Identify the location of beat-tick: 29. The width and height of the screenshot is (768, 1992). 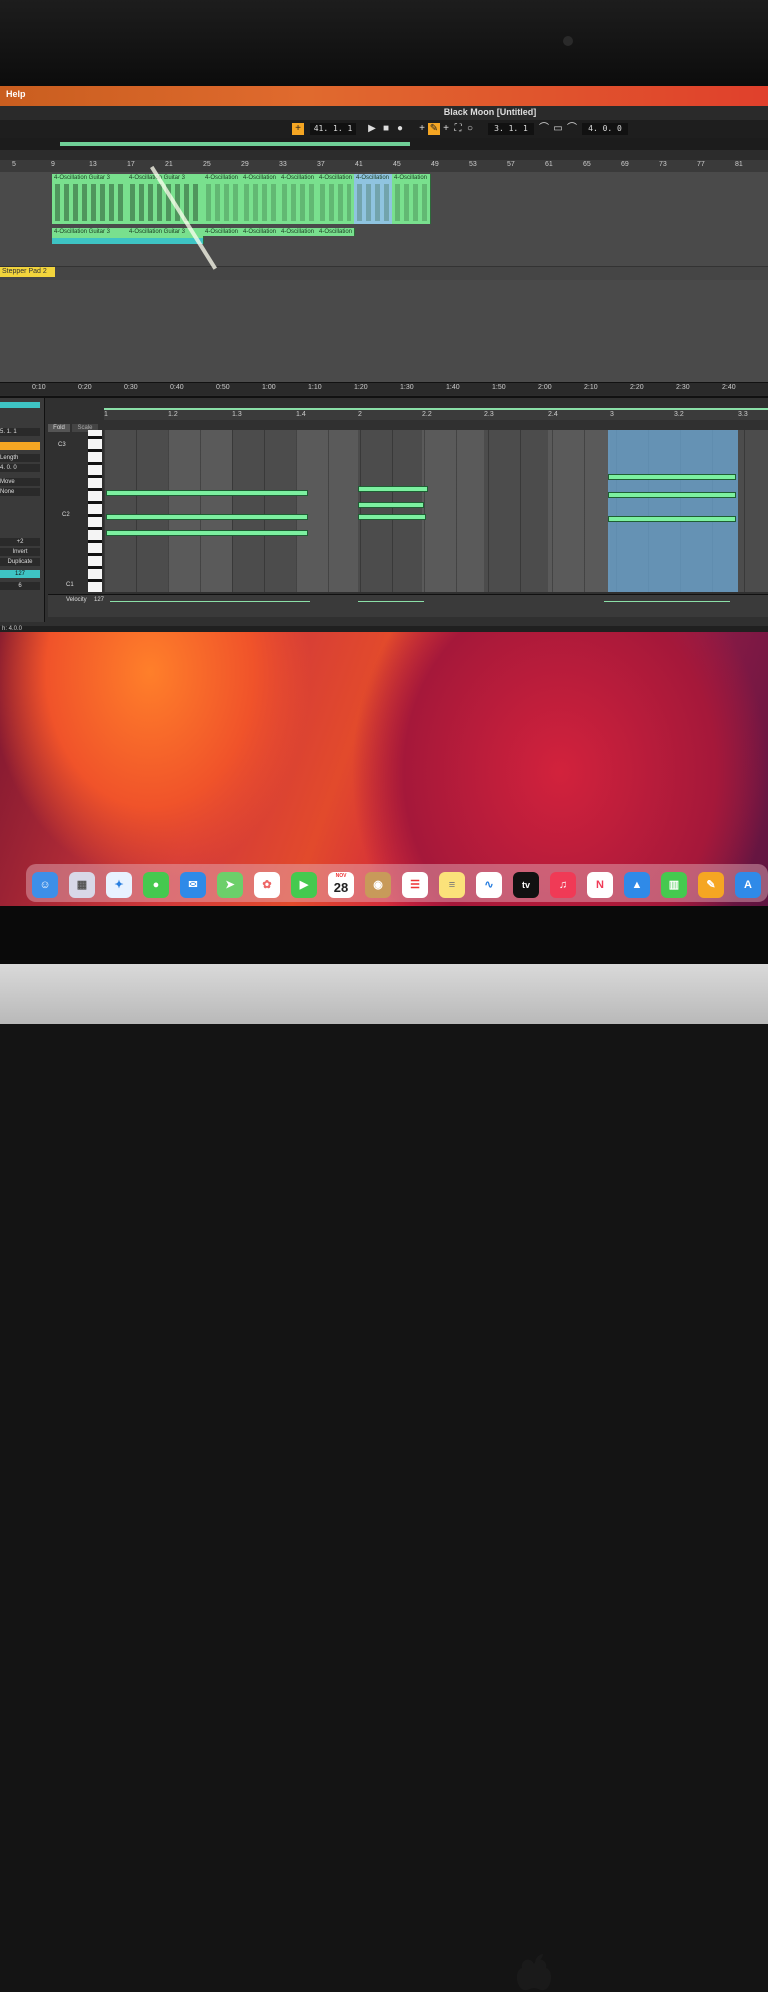
(245, 164).